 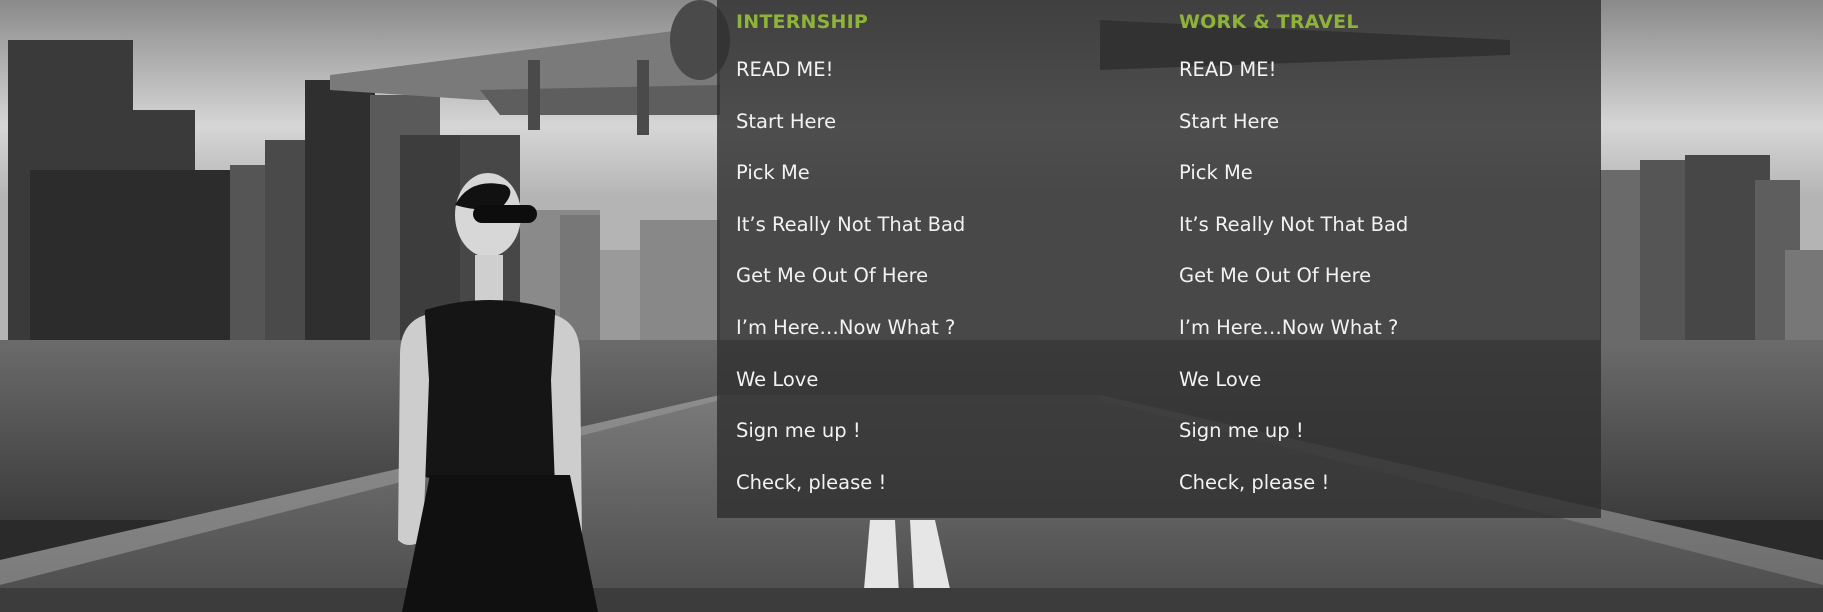 I want to click on menu-heading-internship: INTERNSHIP, so click(x=946, y=22).